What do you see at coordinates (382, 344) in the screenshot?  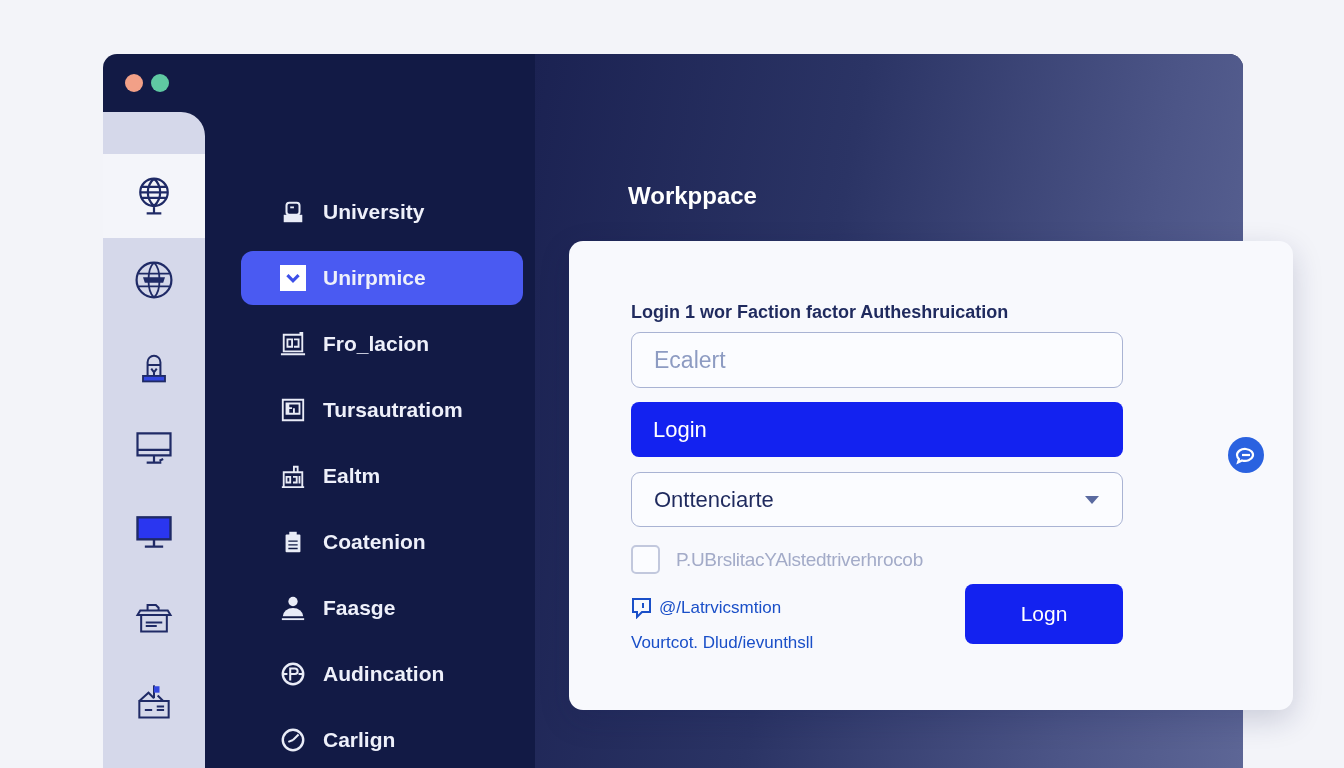 I see `nav-item: Fro_lacion` at bounding box center [382, 344].